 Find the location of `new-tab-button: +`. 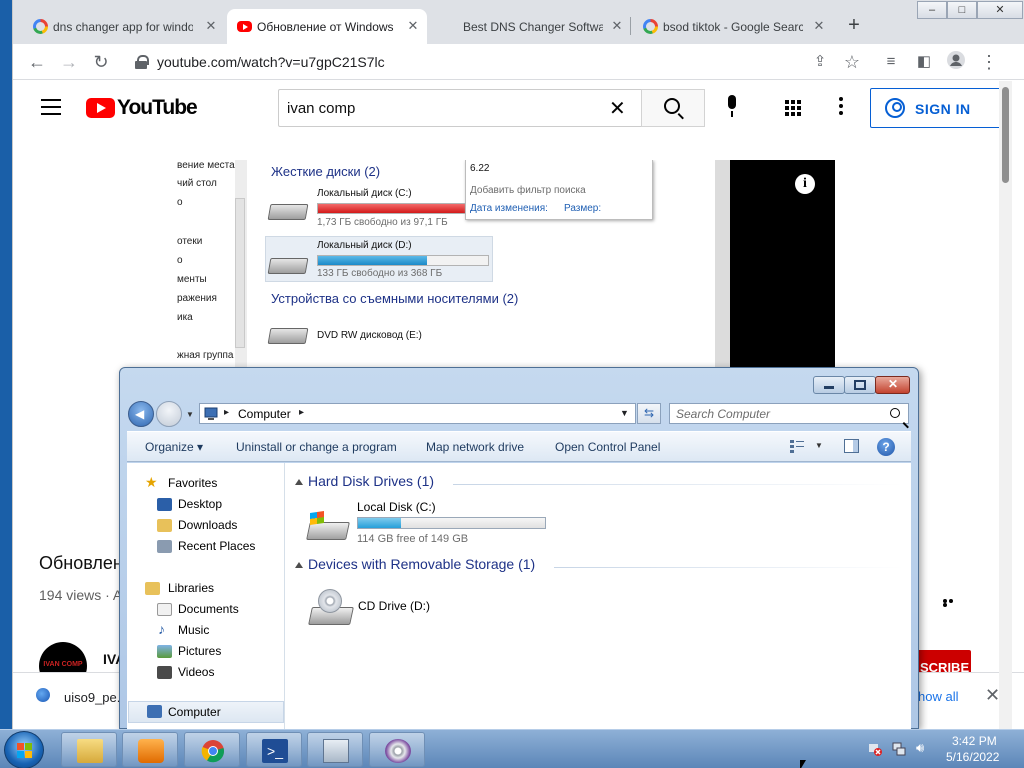

new-tab-button: + is located at coordinates (854, 25).